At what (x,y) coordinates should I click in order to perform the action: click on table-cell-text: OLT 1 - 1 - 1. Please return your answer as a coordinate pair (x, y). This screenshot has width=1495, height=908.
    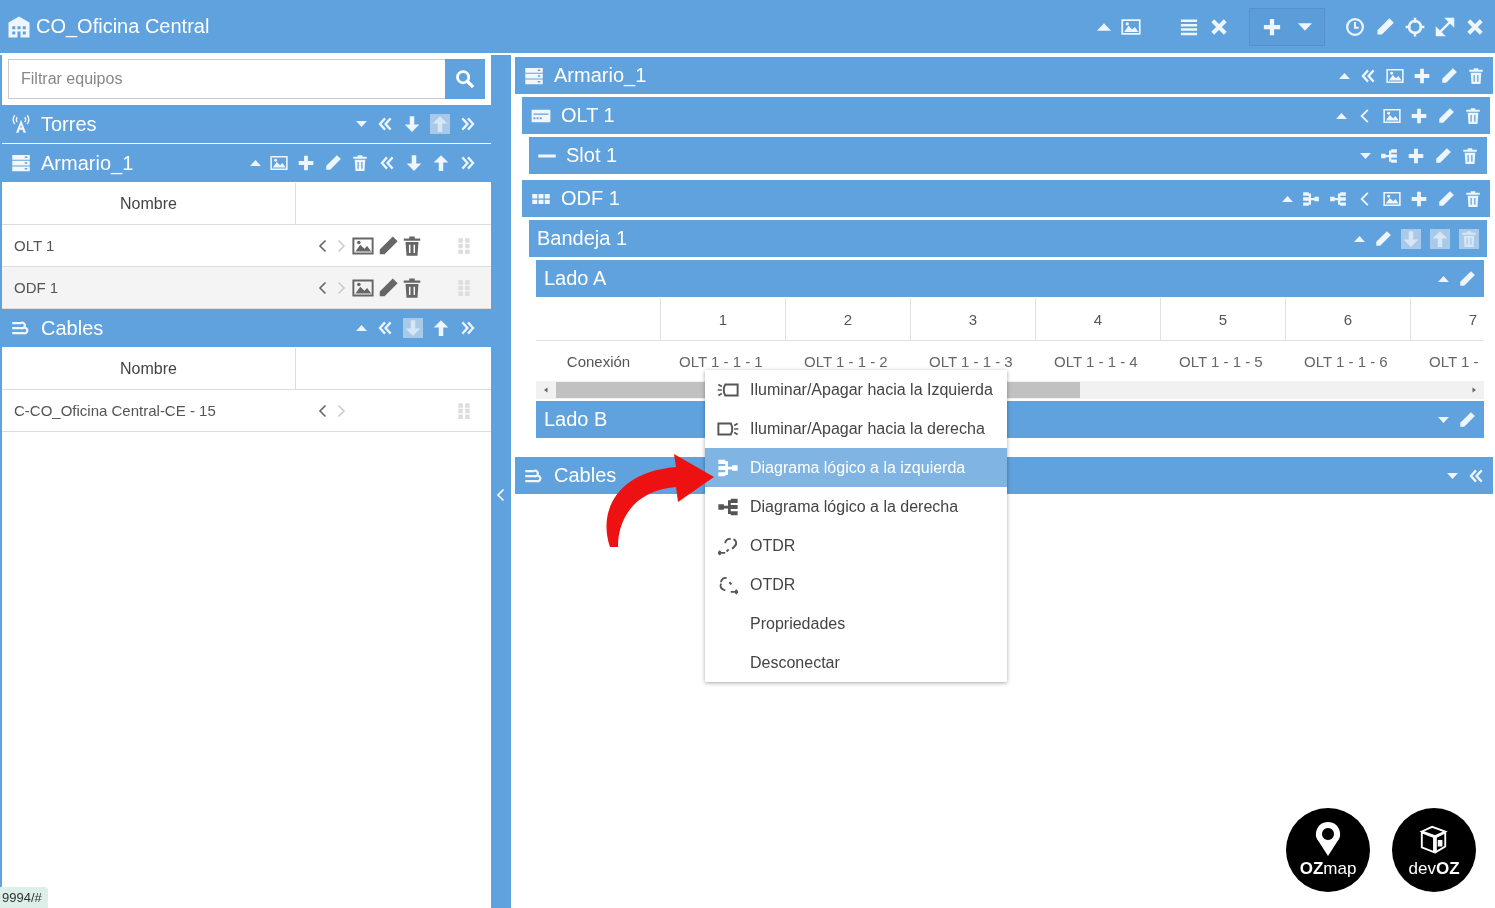
    Looking at the image, I should click on (721, 361).